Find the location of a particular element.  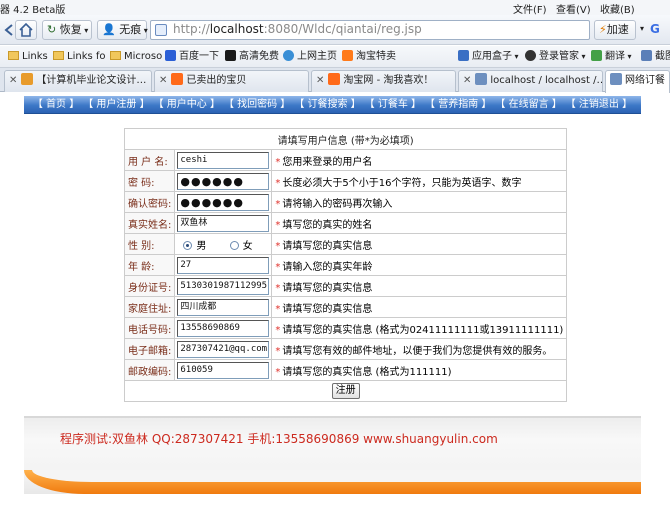

back-arrow-icon is located at coordinates (8, 30).